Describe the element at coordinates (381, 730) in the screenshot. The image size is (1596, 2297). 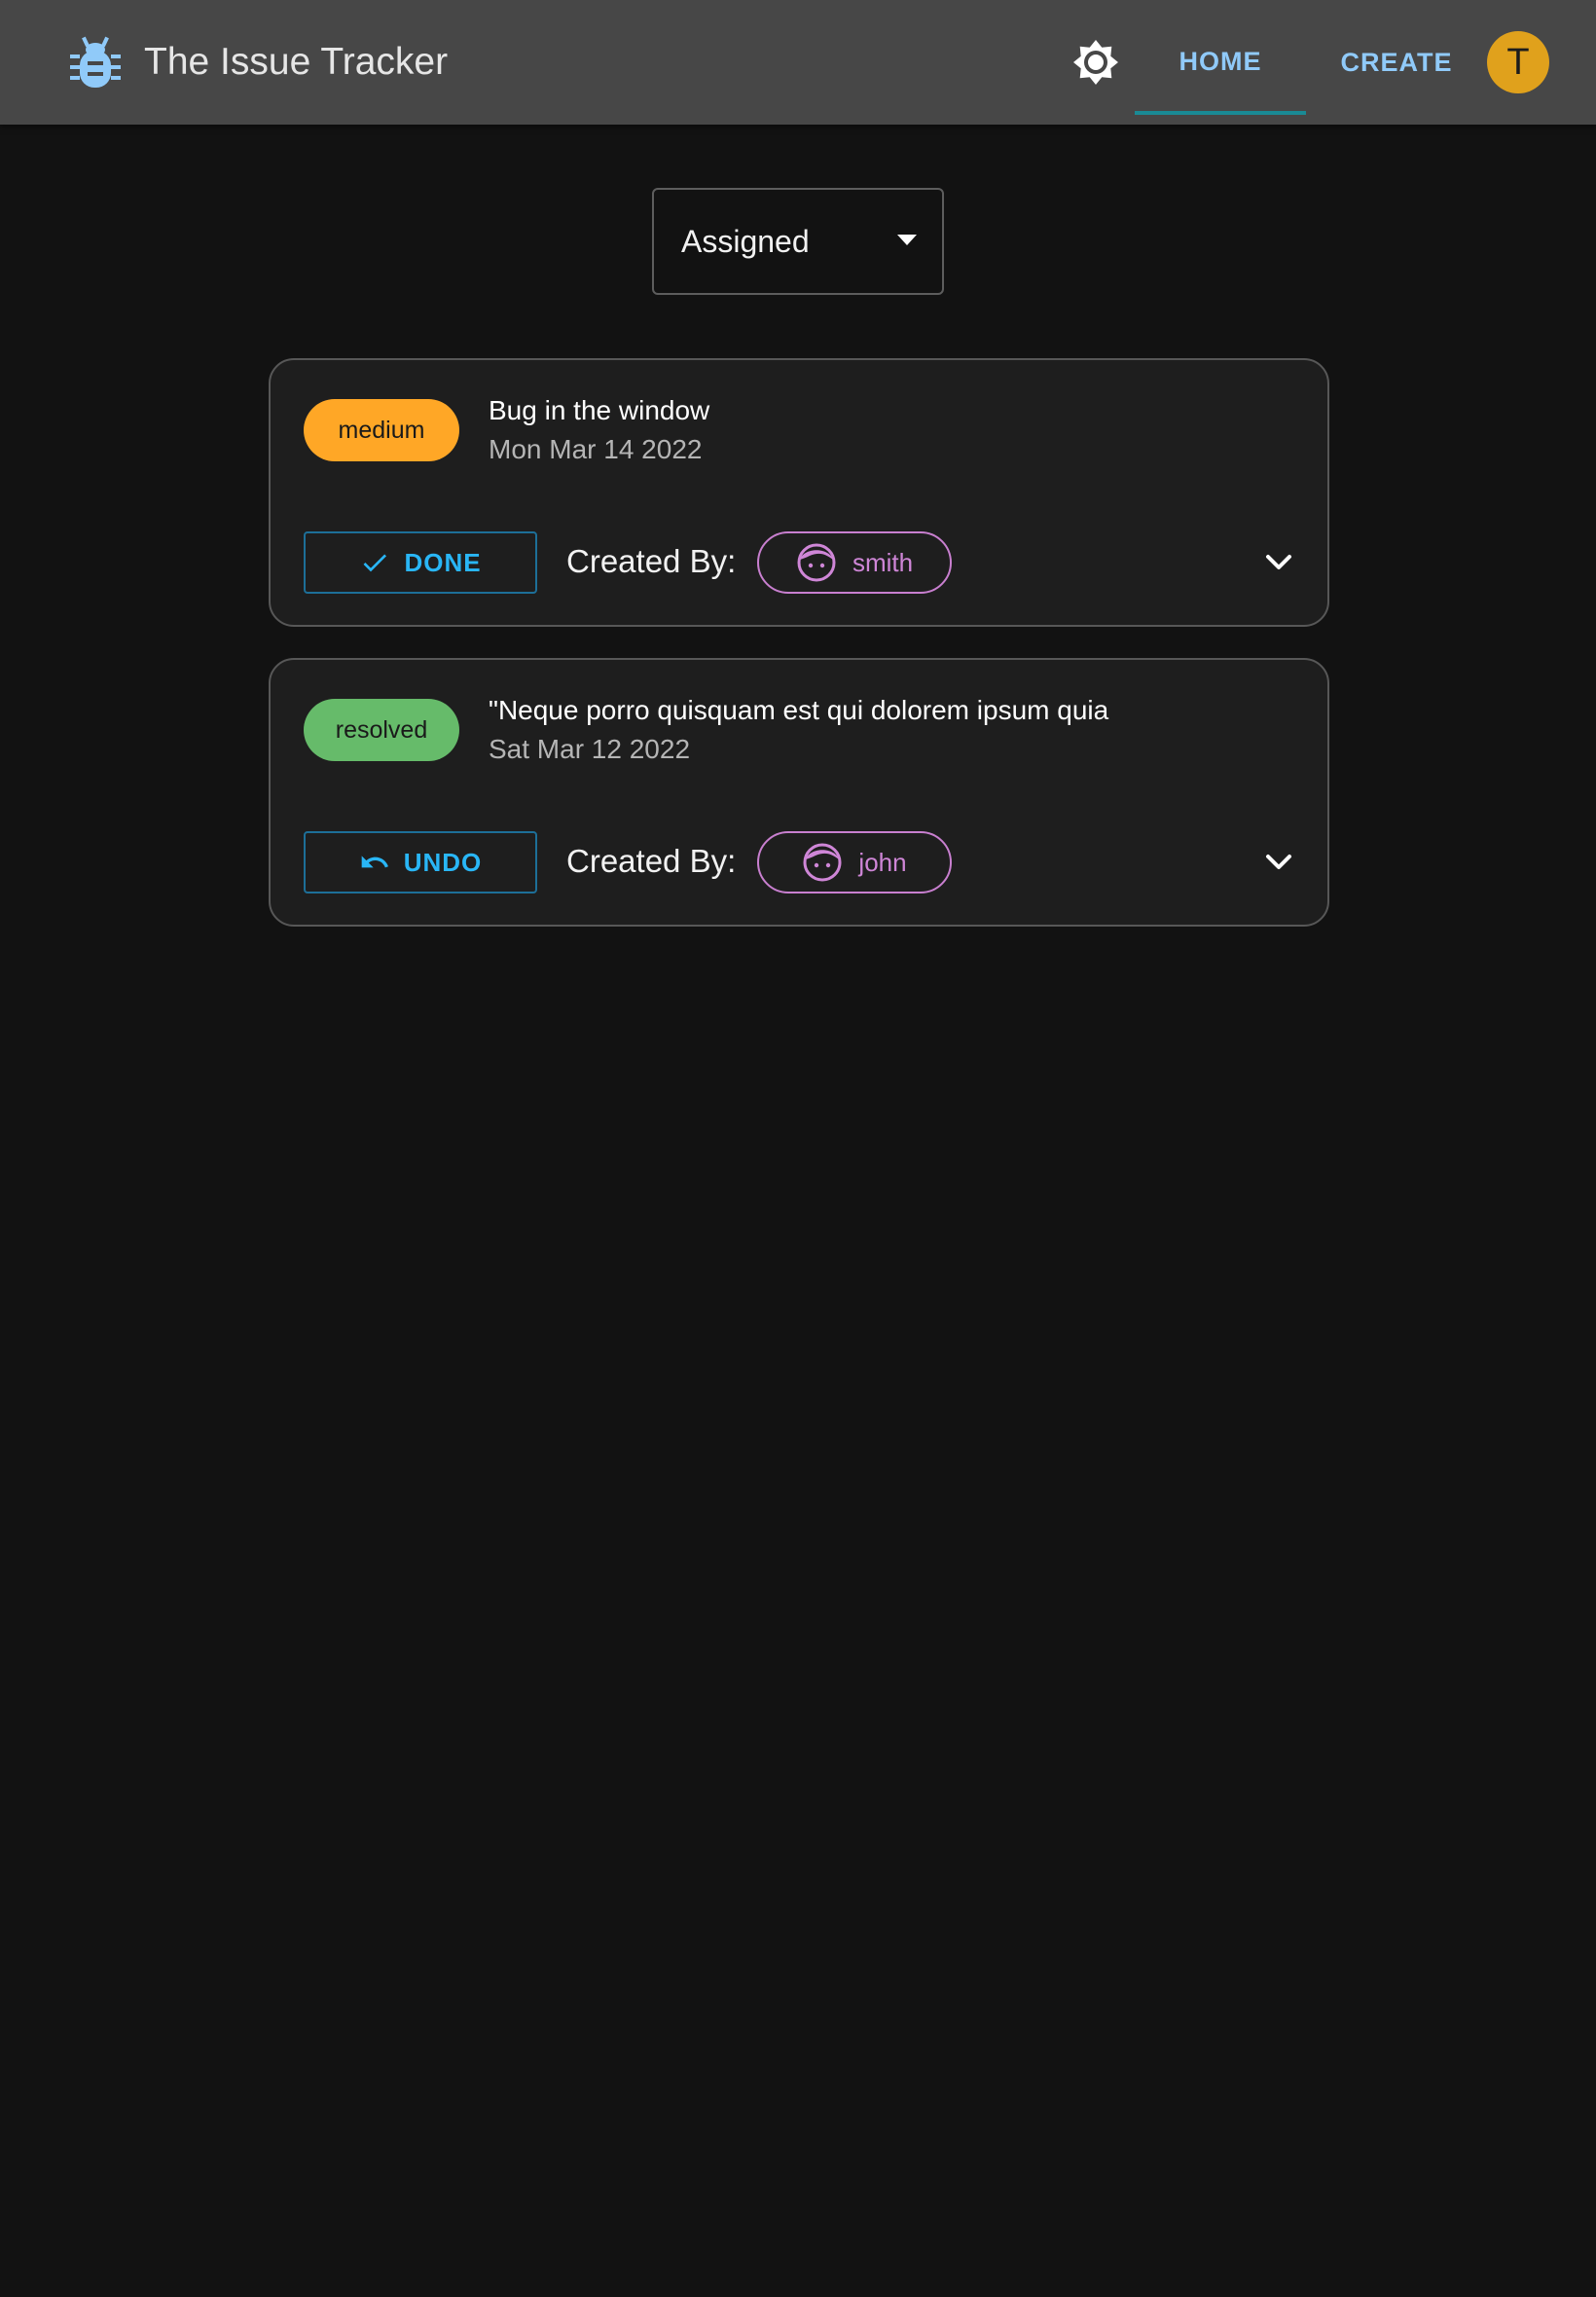
I see `priority-chip: resolved` at that location.